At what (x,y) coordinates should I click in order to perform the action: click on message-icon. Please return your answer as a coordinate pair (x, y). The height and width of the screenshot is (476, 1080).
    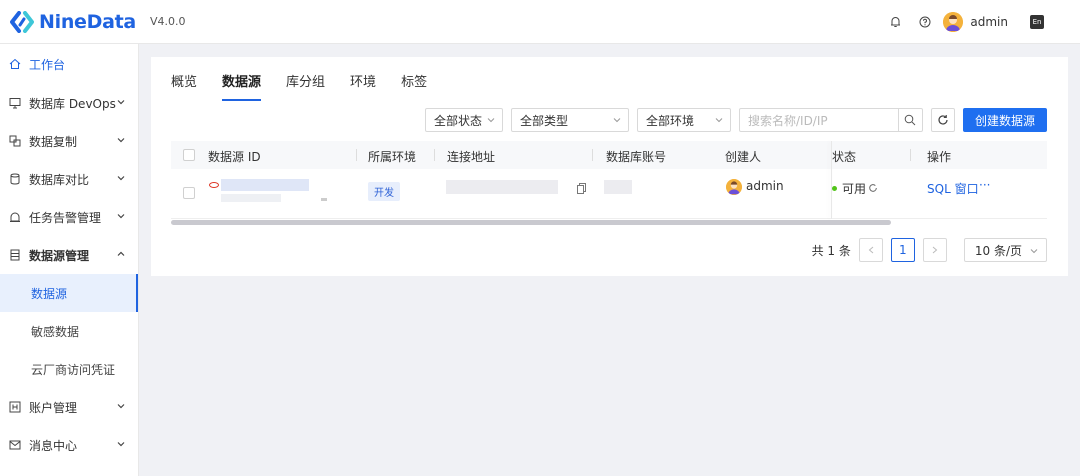
    Looking at the image, I should click on (14, 445).